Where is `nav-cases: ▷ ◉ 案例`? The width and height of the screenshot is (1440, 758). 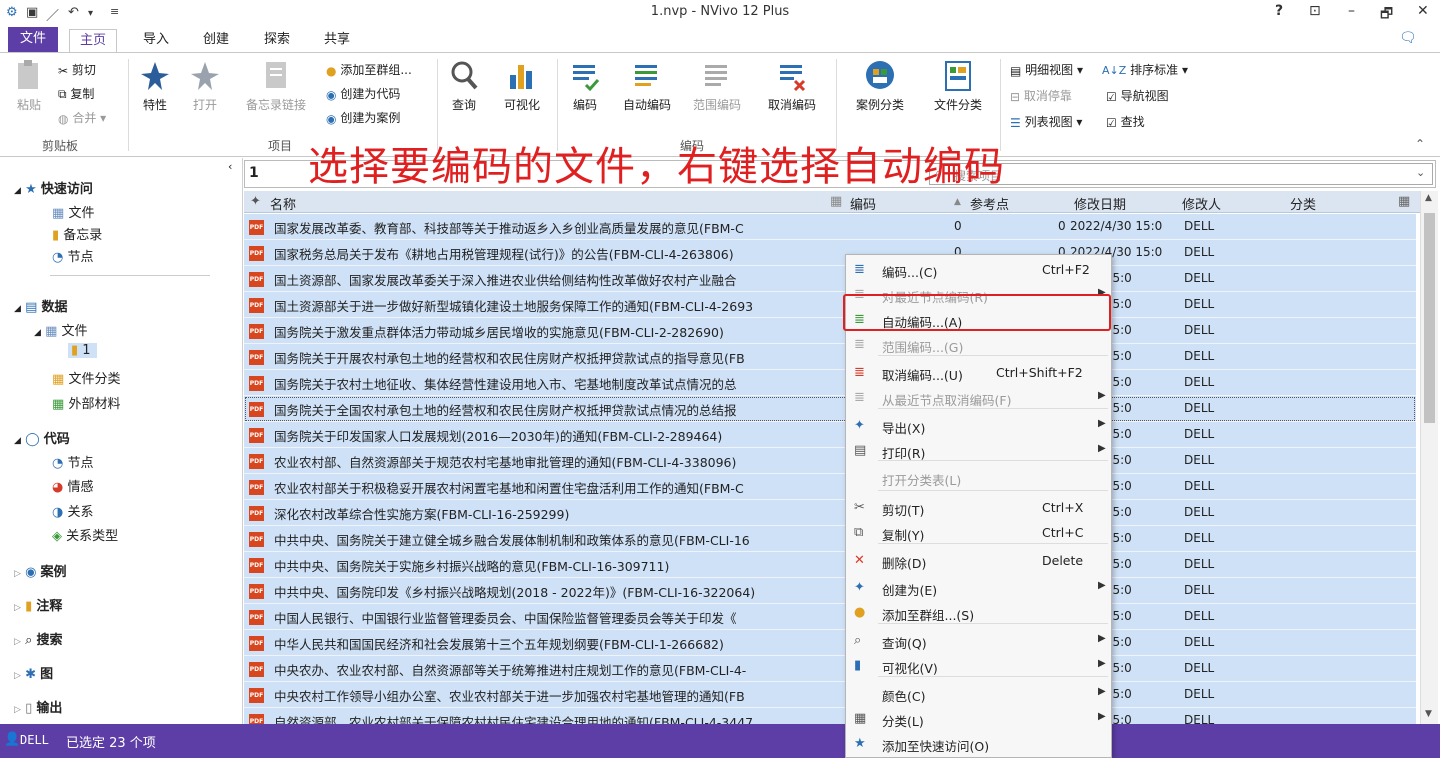 nav-cases: ▷ ◉ 案例 is located at coordinates (40, 570).